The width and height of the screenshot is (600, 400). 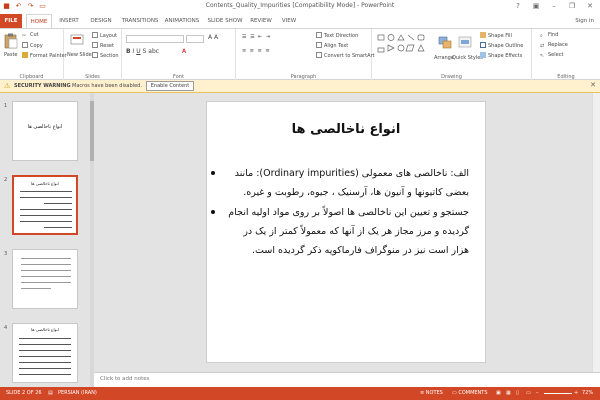 I want to click on align-text-button: Align Text, so click(x=332, y=45).